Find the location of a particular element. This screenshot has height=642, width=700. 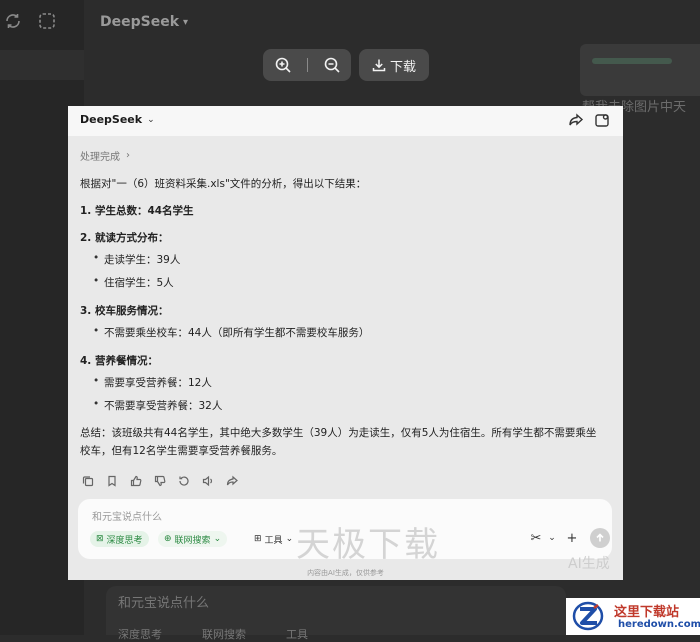

list-item-text: 走读学生：39人 is located at coordinates (142, 260).